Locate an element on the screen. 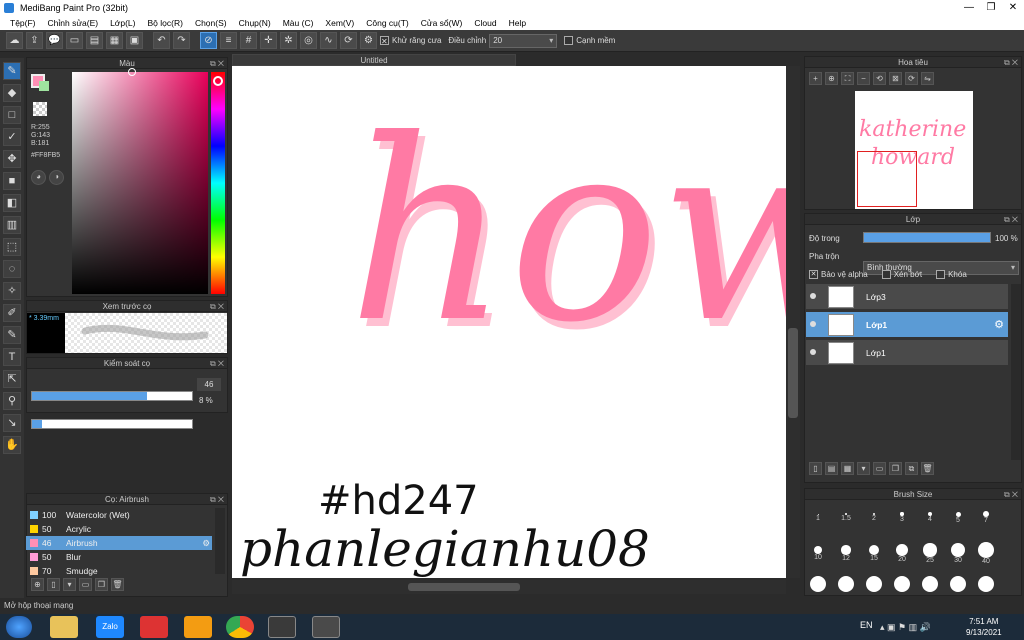 The image size is (1024, 640). brush-size-option: 40 is located at coordinates (986, 552).